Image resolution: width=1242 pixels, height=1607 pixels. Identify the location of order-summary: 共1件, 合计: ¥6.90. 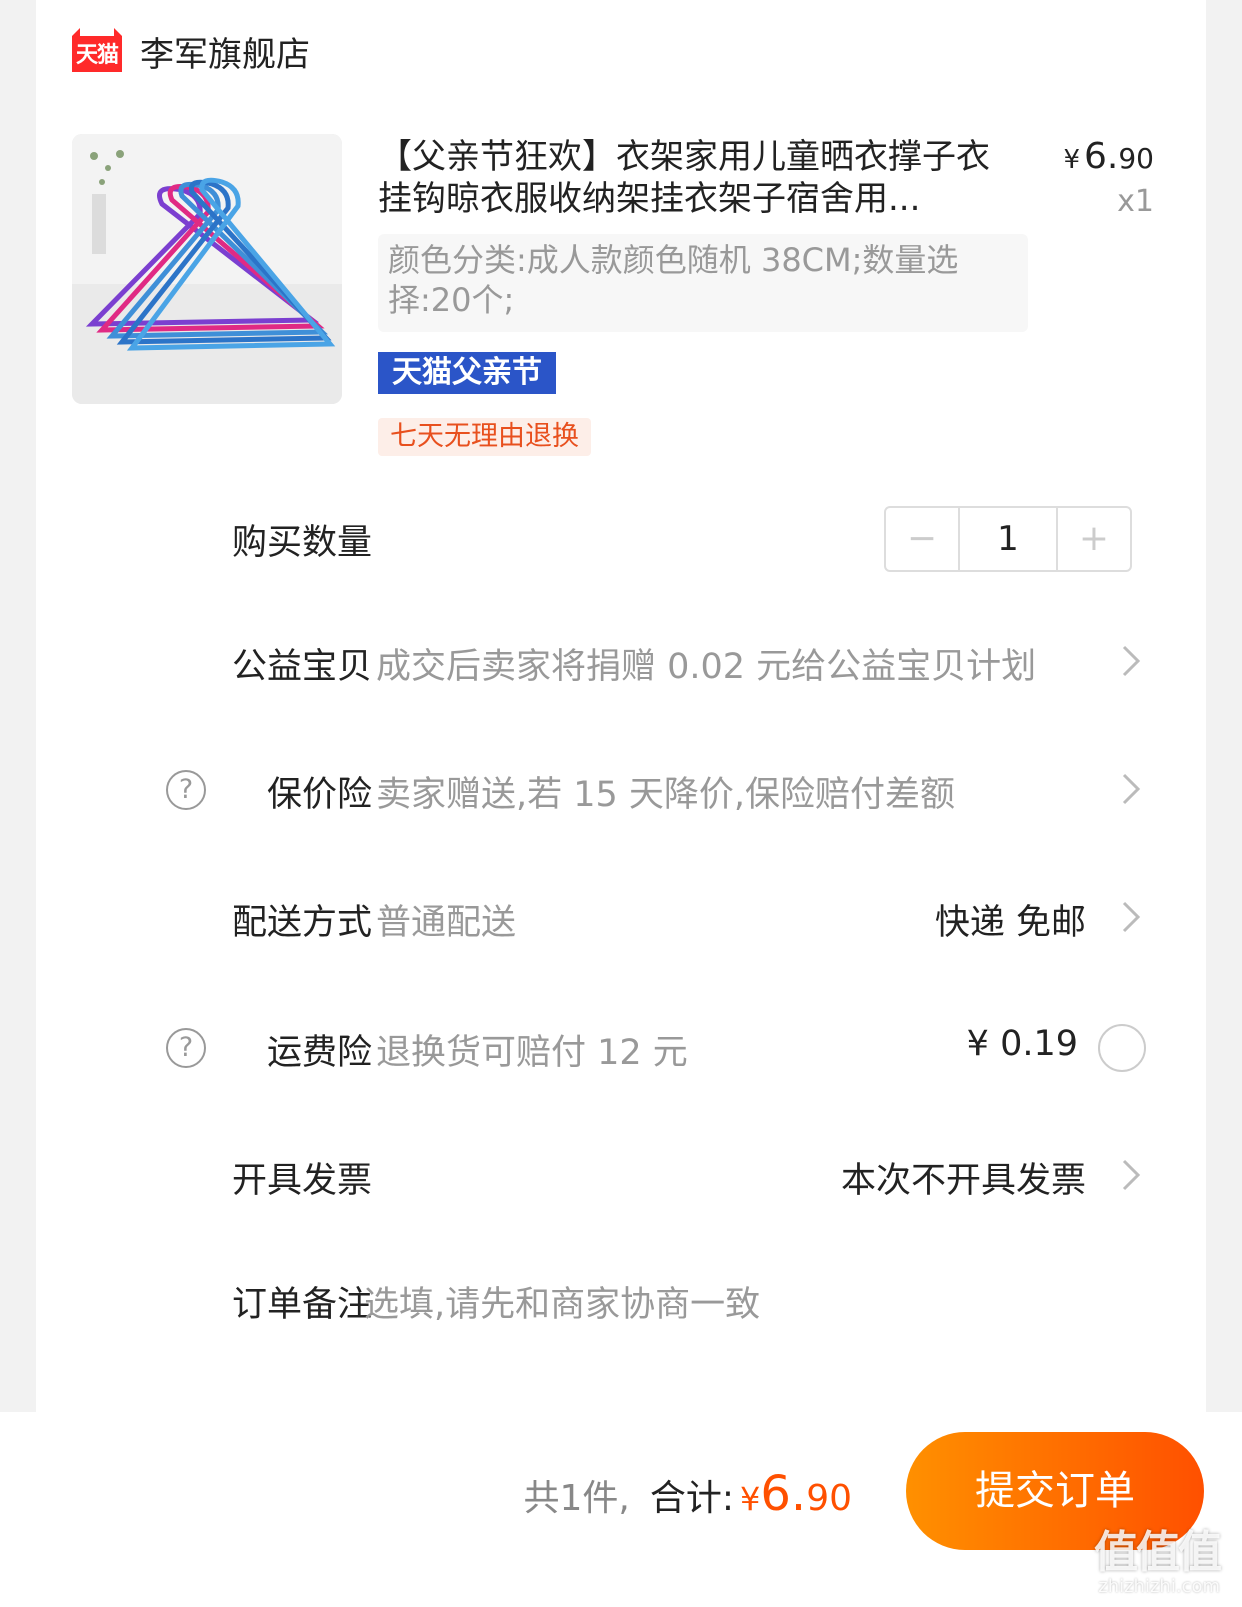
(687, 1494).